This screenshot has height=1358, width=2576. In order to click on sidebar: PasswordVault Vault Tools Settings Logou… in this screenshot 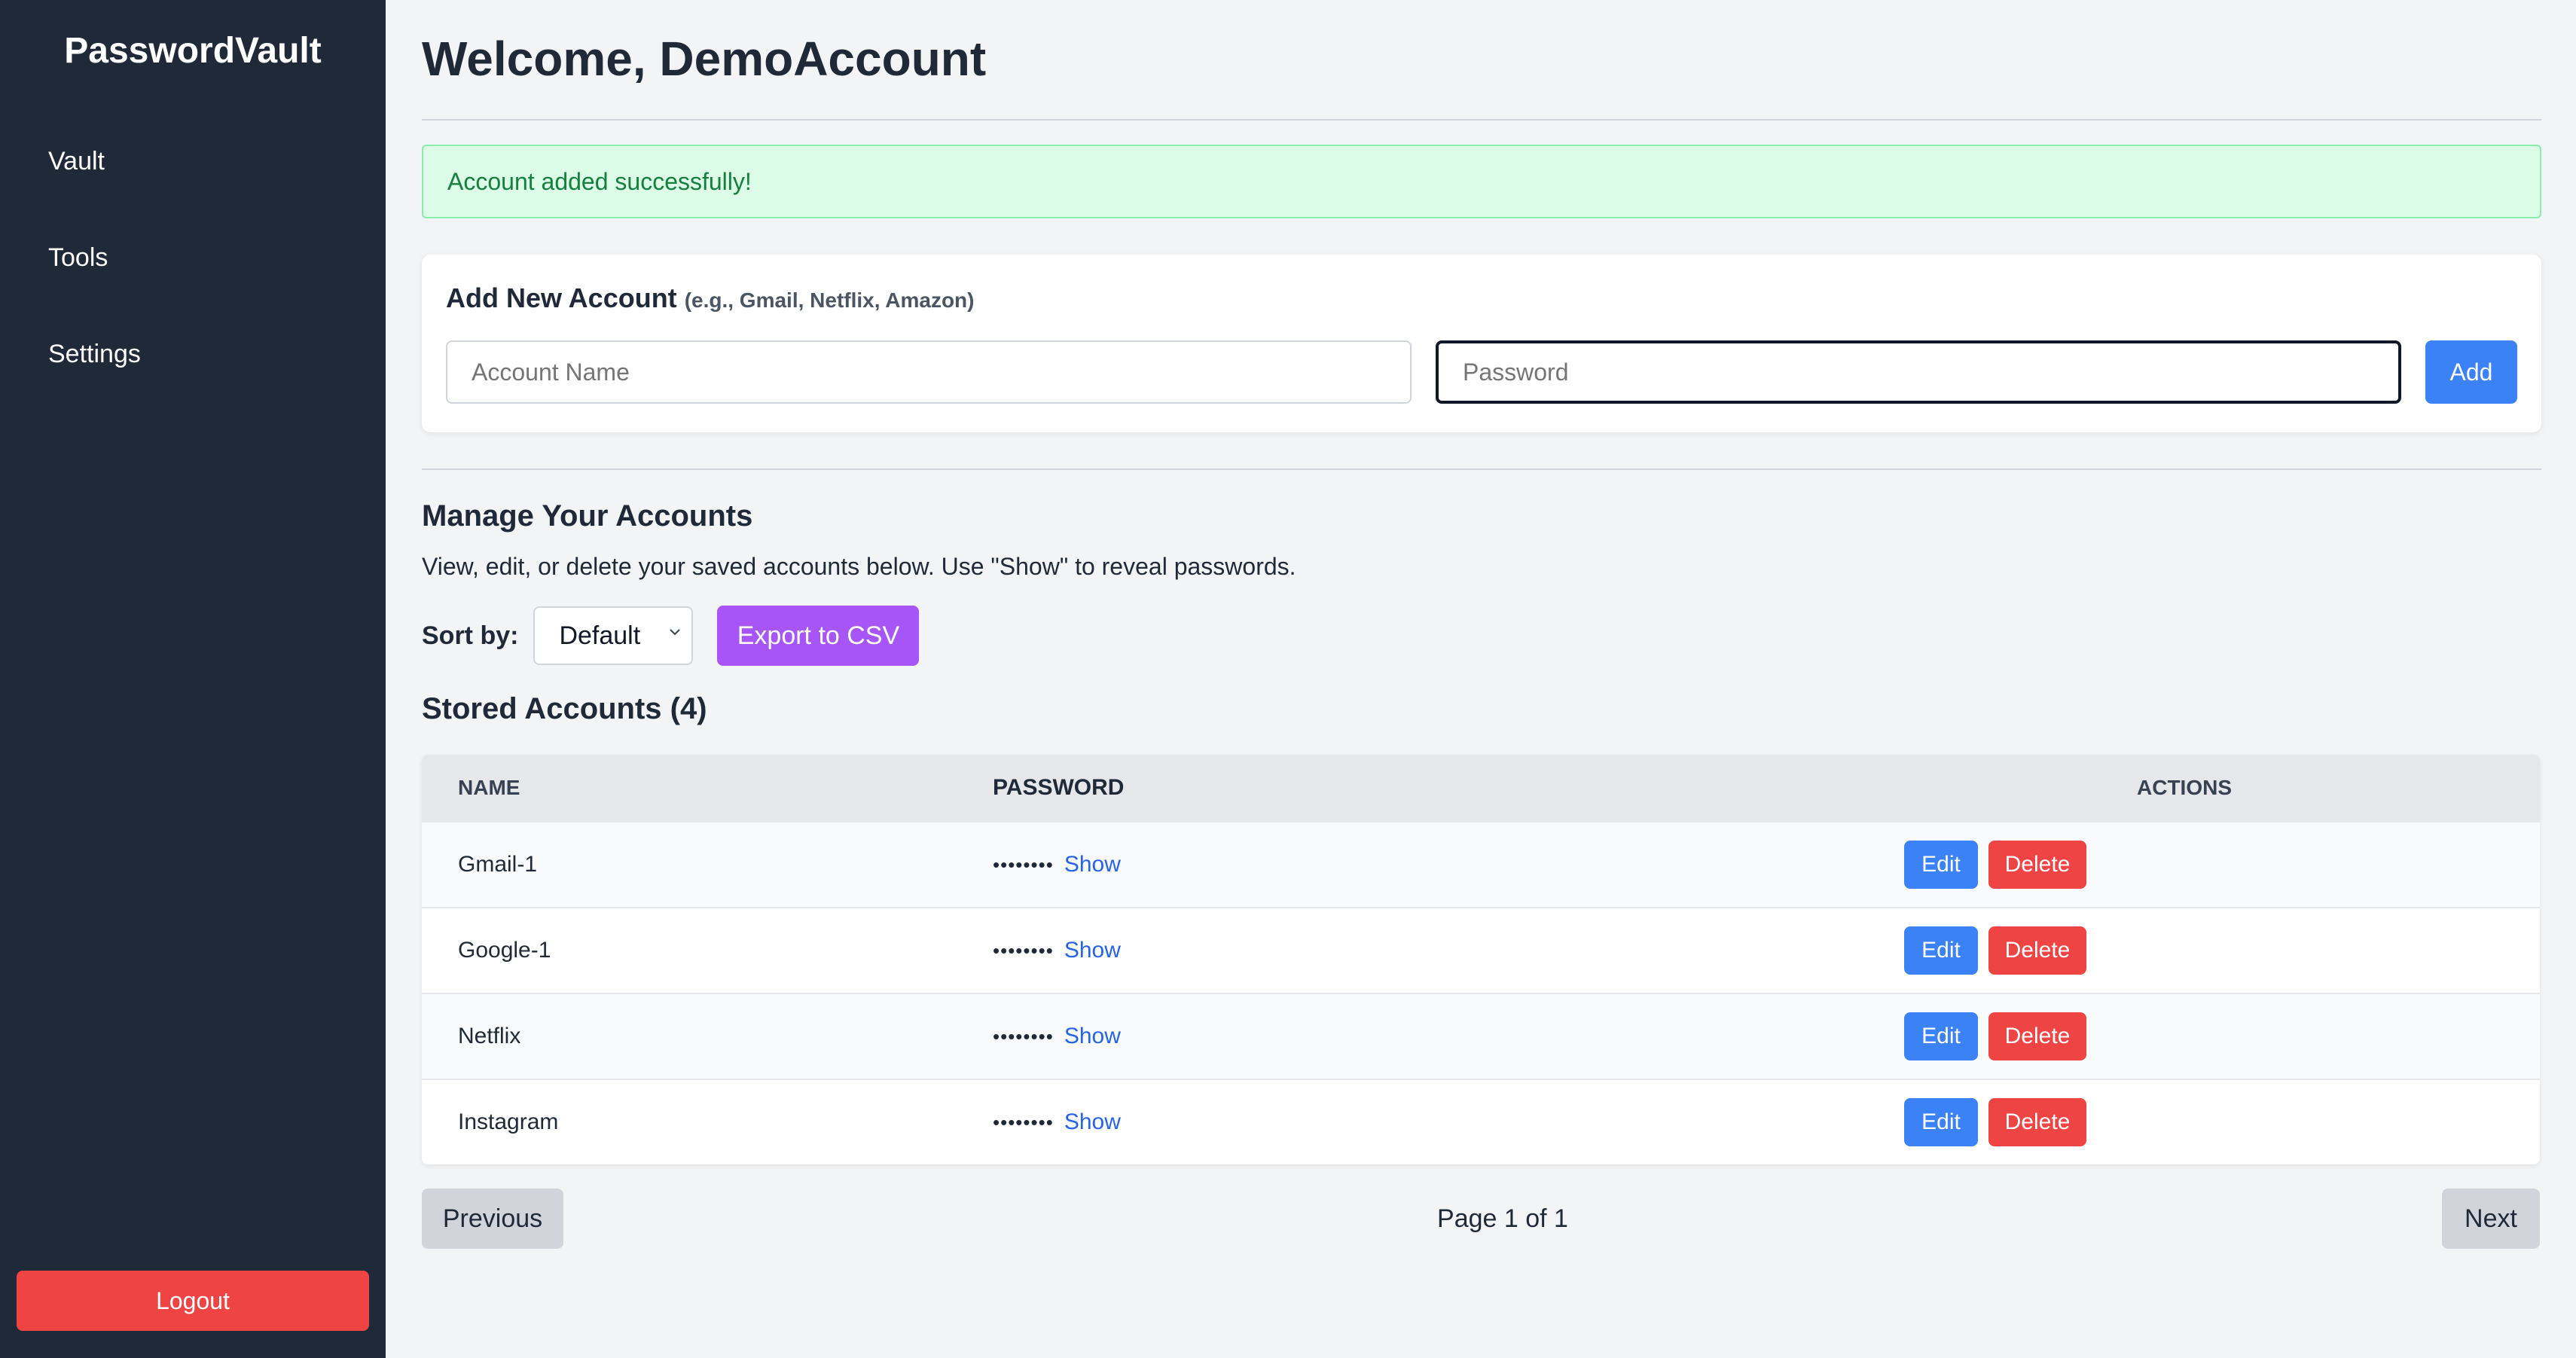, I will do `click(193, 679)`.